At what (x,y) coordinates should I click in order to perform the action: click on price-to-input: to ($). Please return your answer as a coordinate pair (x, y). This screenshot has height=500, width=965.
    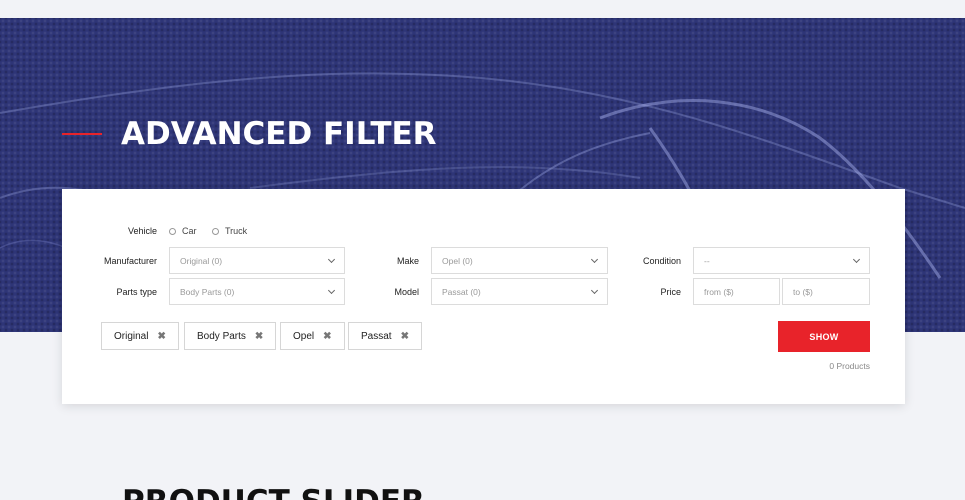
    Looking at the image, I should click on (826, 291).